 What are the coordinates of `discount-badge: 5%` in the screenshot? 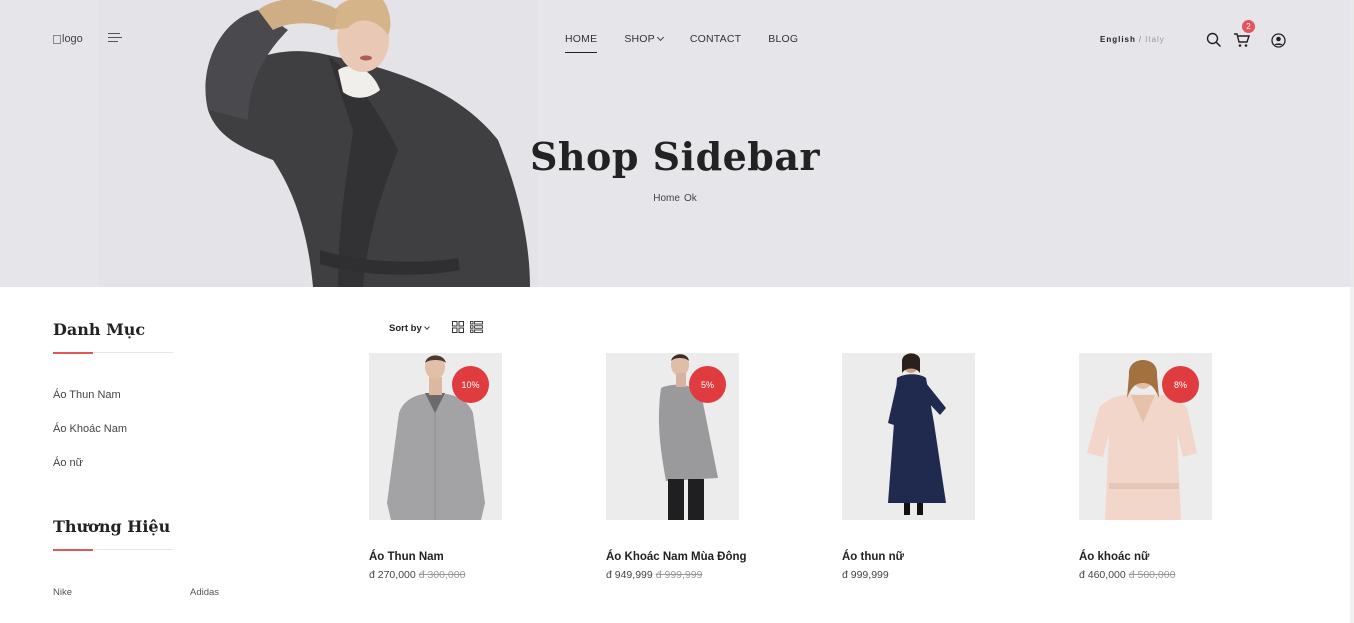 It's located at (707, 384).